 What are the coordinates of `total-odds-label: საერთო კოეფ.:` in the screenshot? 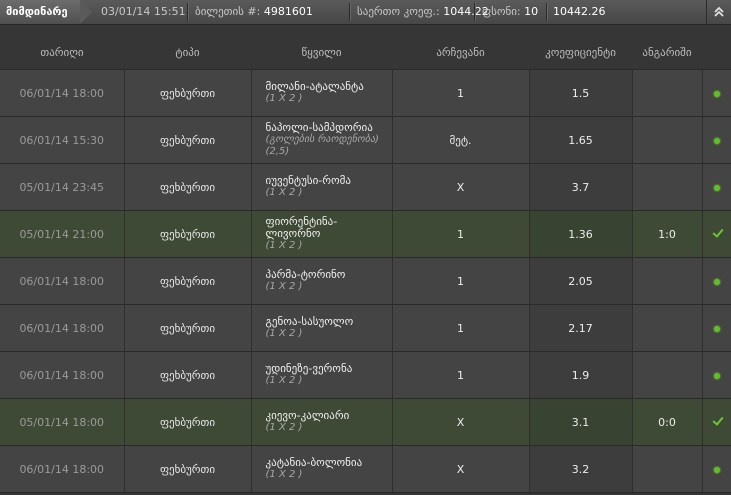 It's located at (398, 11).